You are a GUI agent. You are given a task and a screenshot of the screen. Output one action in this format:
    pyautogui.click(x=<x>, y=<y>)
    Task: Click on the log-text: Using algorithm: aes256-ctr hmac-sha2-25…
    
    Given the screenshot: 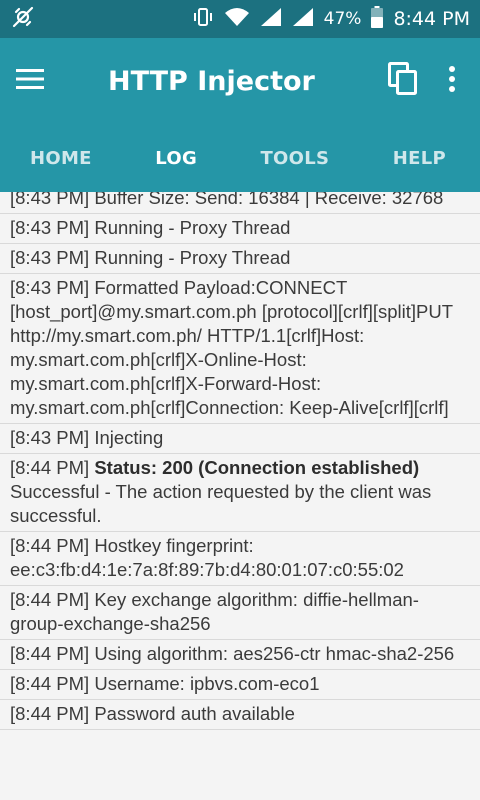 What is the action you would take?
    pyautogui.click(x=274, y=653)
    